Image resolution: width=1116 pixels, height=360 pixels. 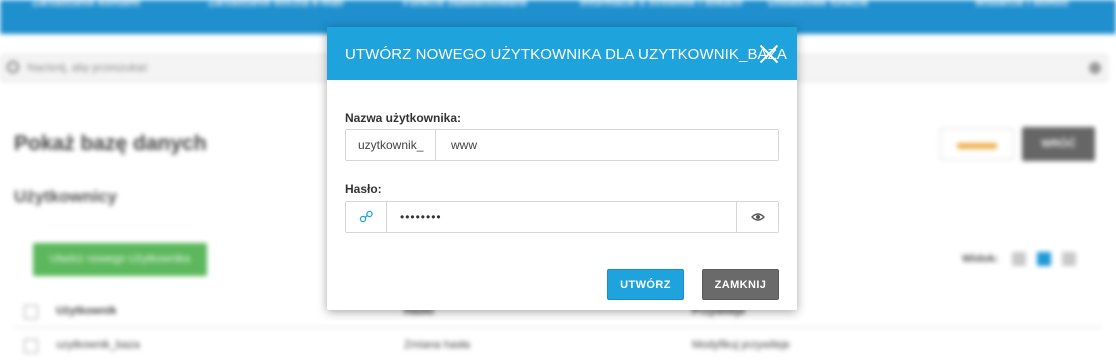 I want to click on password-input-group, so click(x=562, y=217).